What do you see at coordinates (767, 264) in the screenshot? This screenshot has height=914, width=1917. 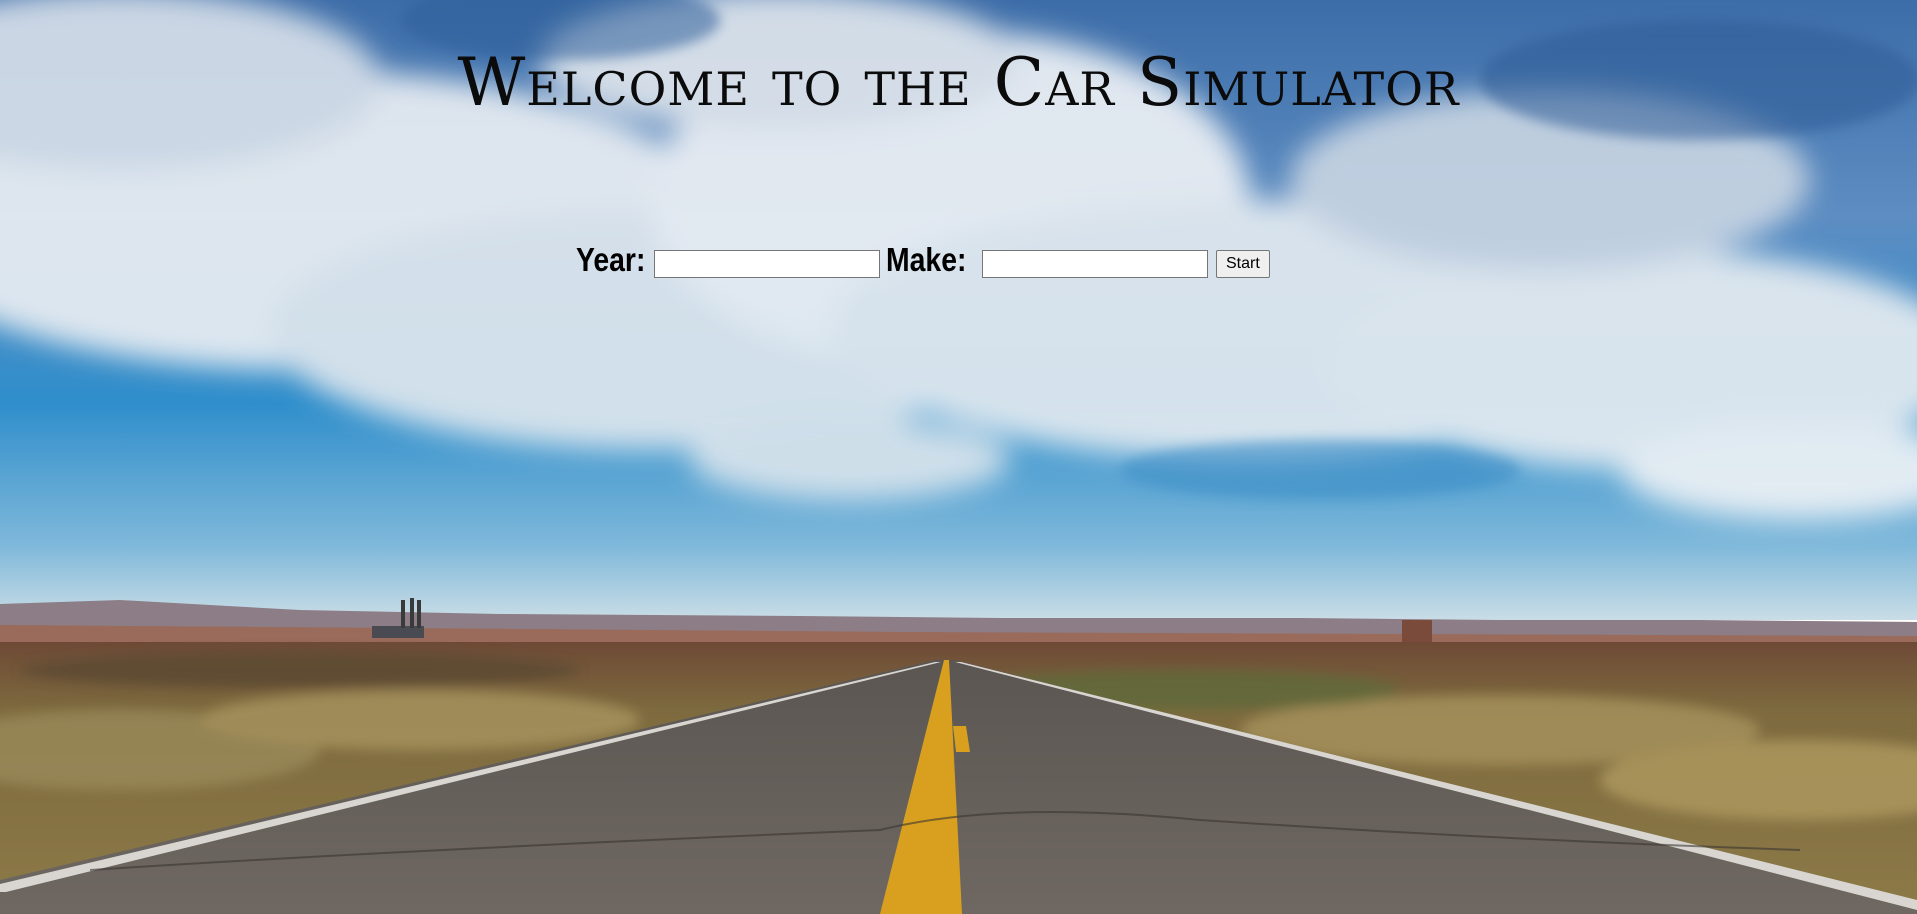 I see `year-input` at bounding box center [767, 264].